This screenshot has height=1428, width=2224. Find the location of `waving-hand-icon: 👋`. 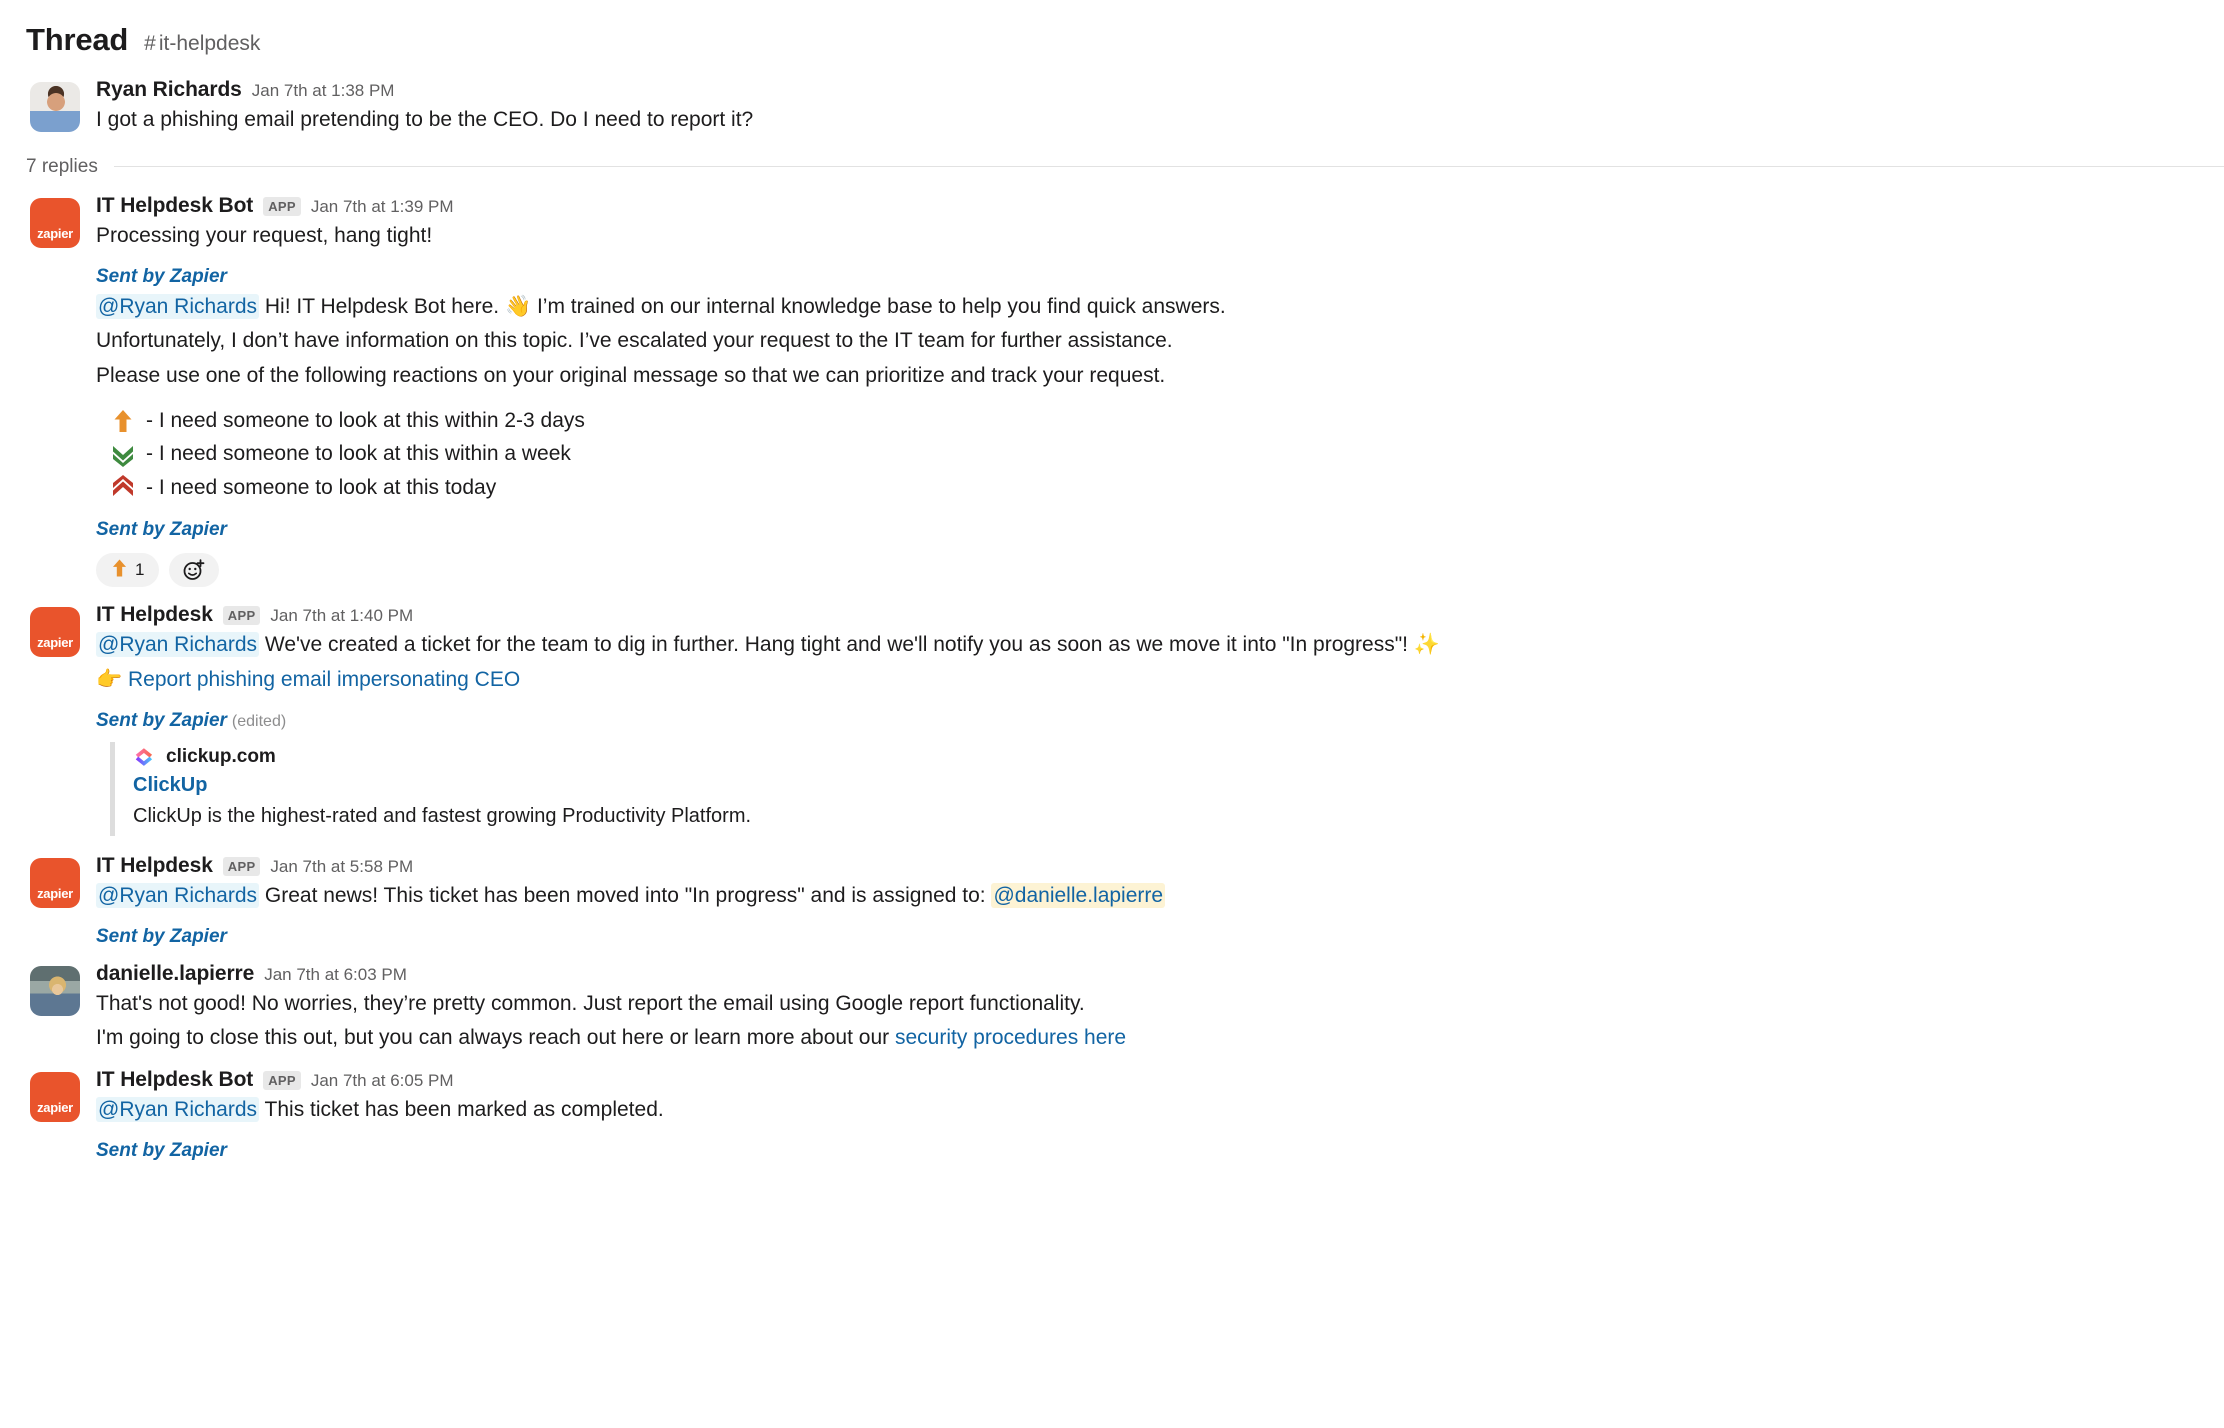

waving-hand-icon: 👋 is located at coordinates (518, 306).